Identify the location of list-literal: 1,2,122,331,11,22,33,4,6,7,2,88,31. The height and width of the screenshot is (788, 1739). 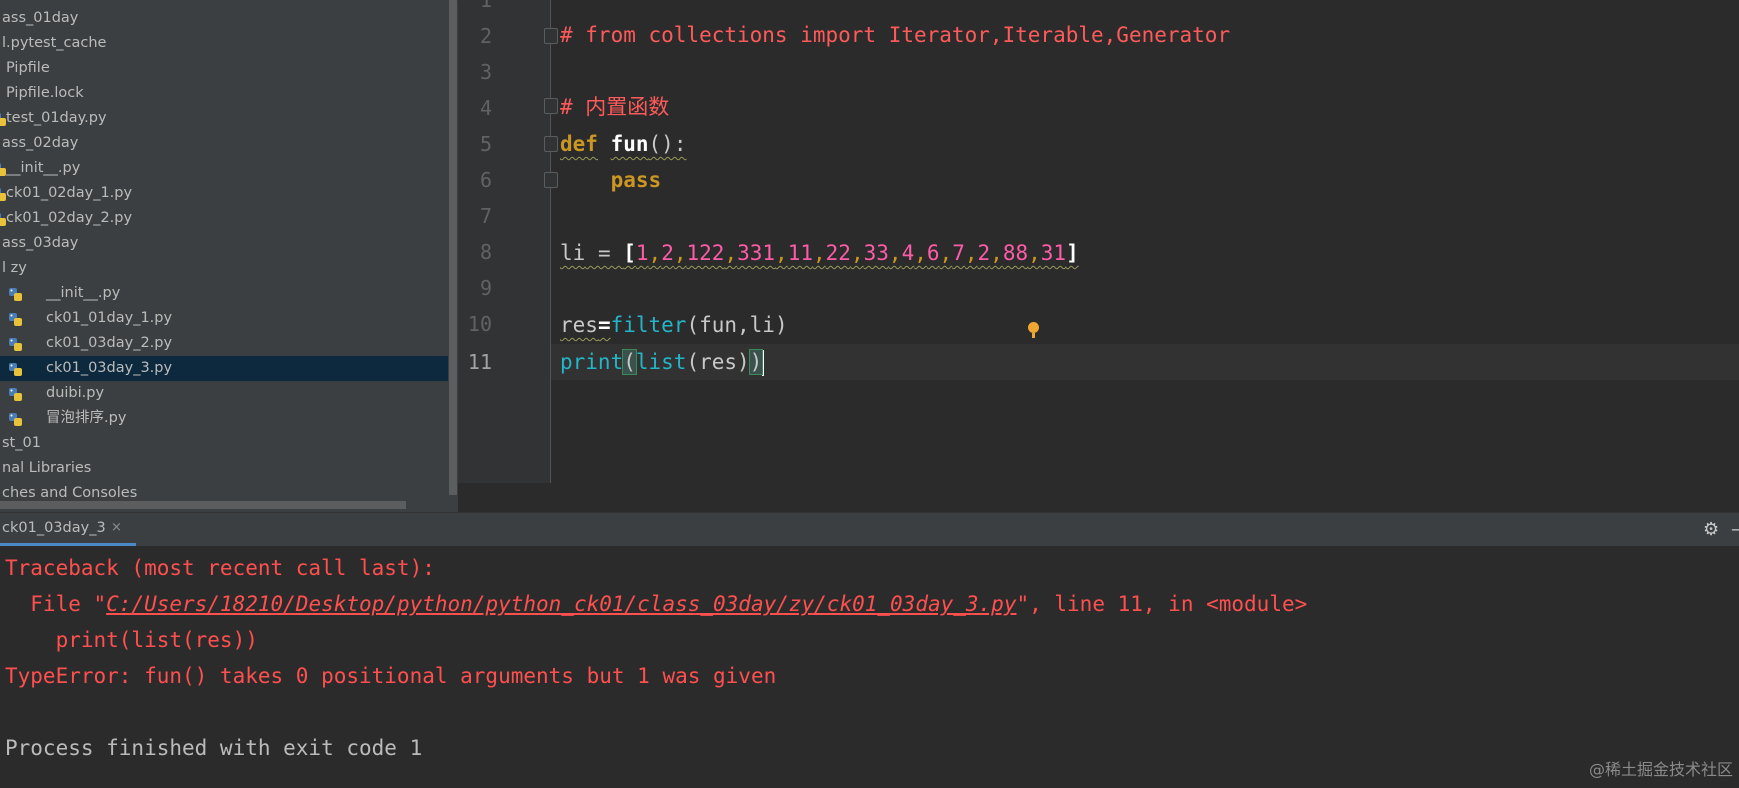
(851, 253).